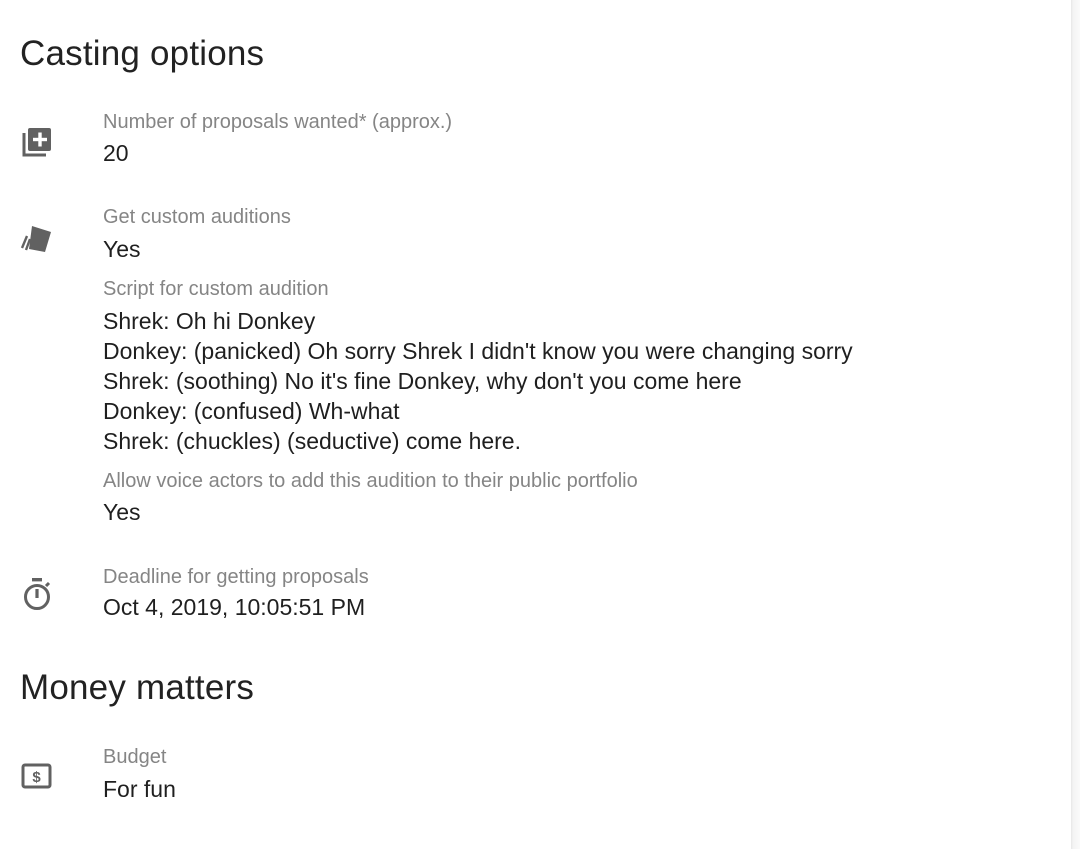 The width and height of the screenshot is (1080, 849). I want to click on budget-value: For fun, so click(139, 789).